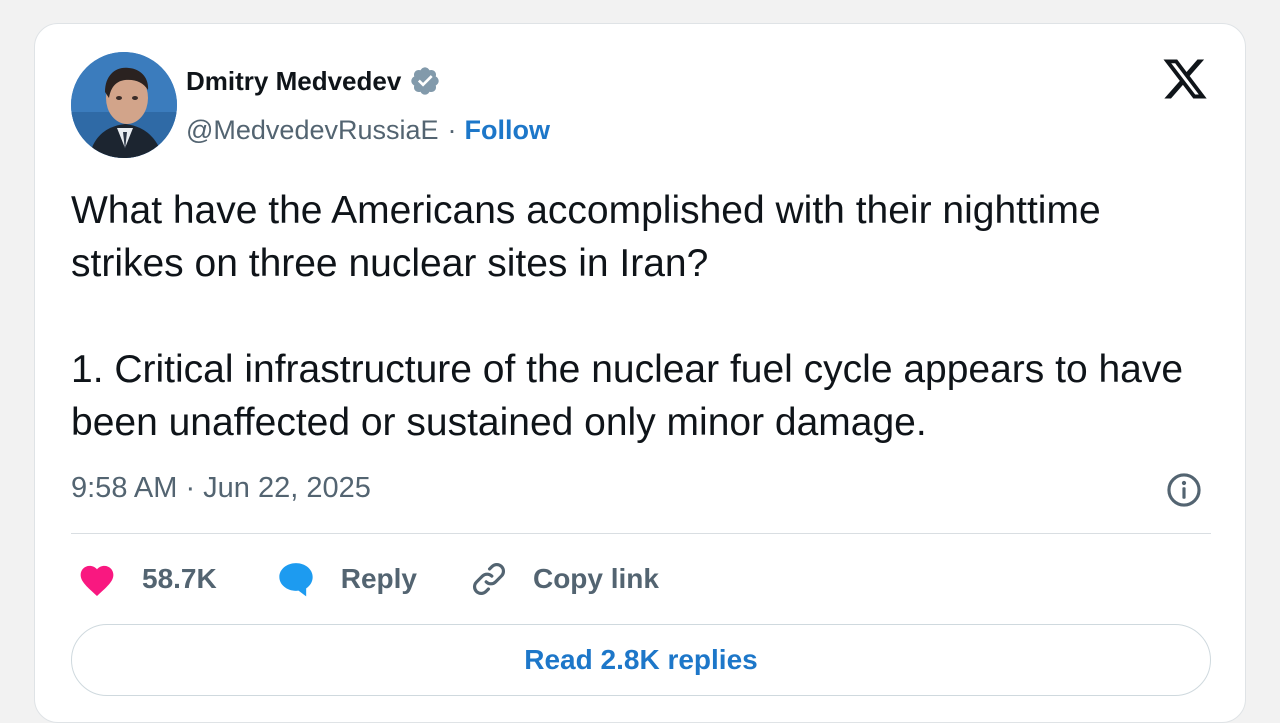  I want to click on like-button: 58.7K, so click(147, 579).